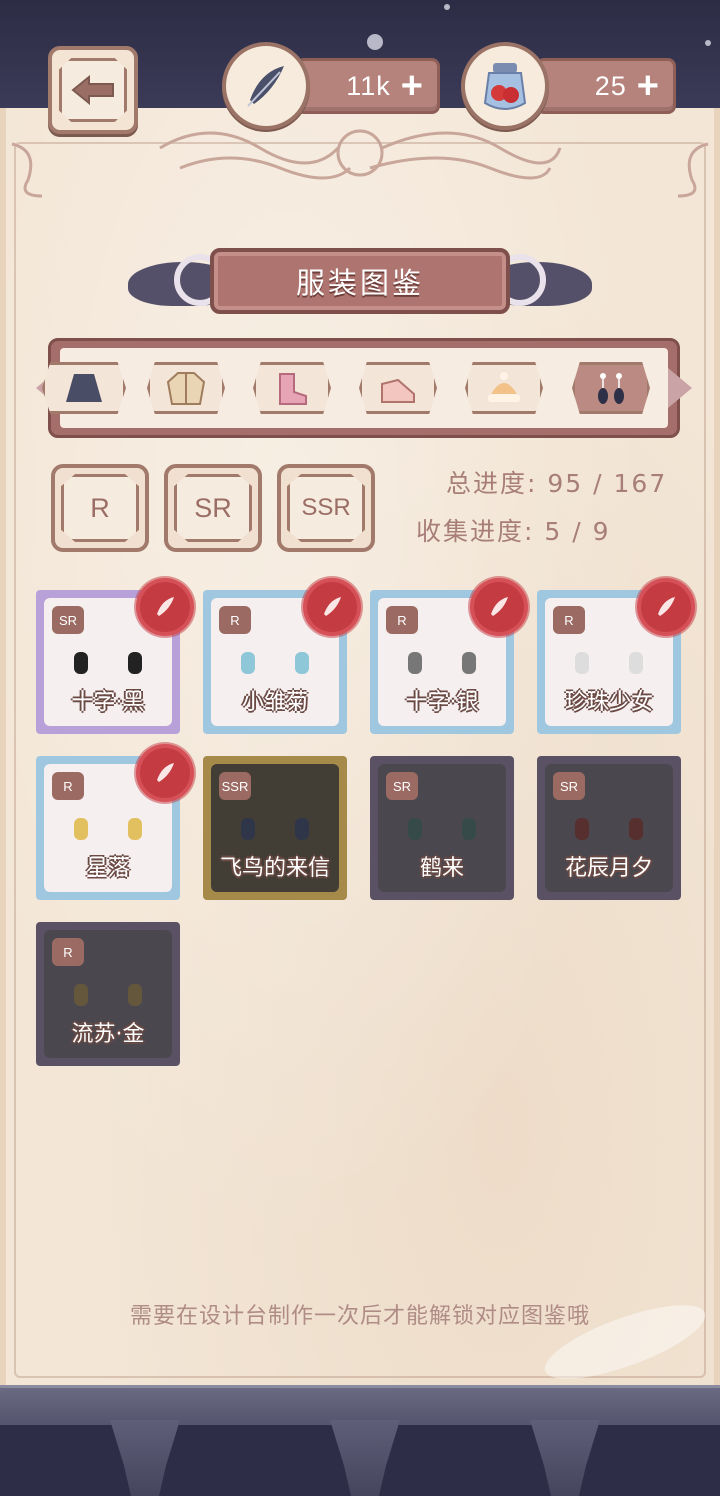  What do you see at coordinates (108, 1034) in the screenshot?
I see `item-name: 流苏·金` at bounding box center [108, 1034].